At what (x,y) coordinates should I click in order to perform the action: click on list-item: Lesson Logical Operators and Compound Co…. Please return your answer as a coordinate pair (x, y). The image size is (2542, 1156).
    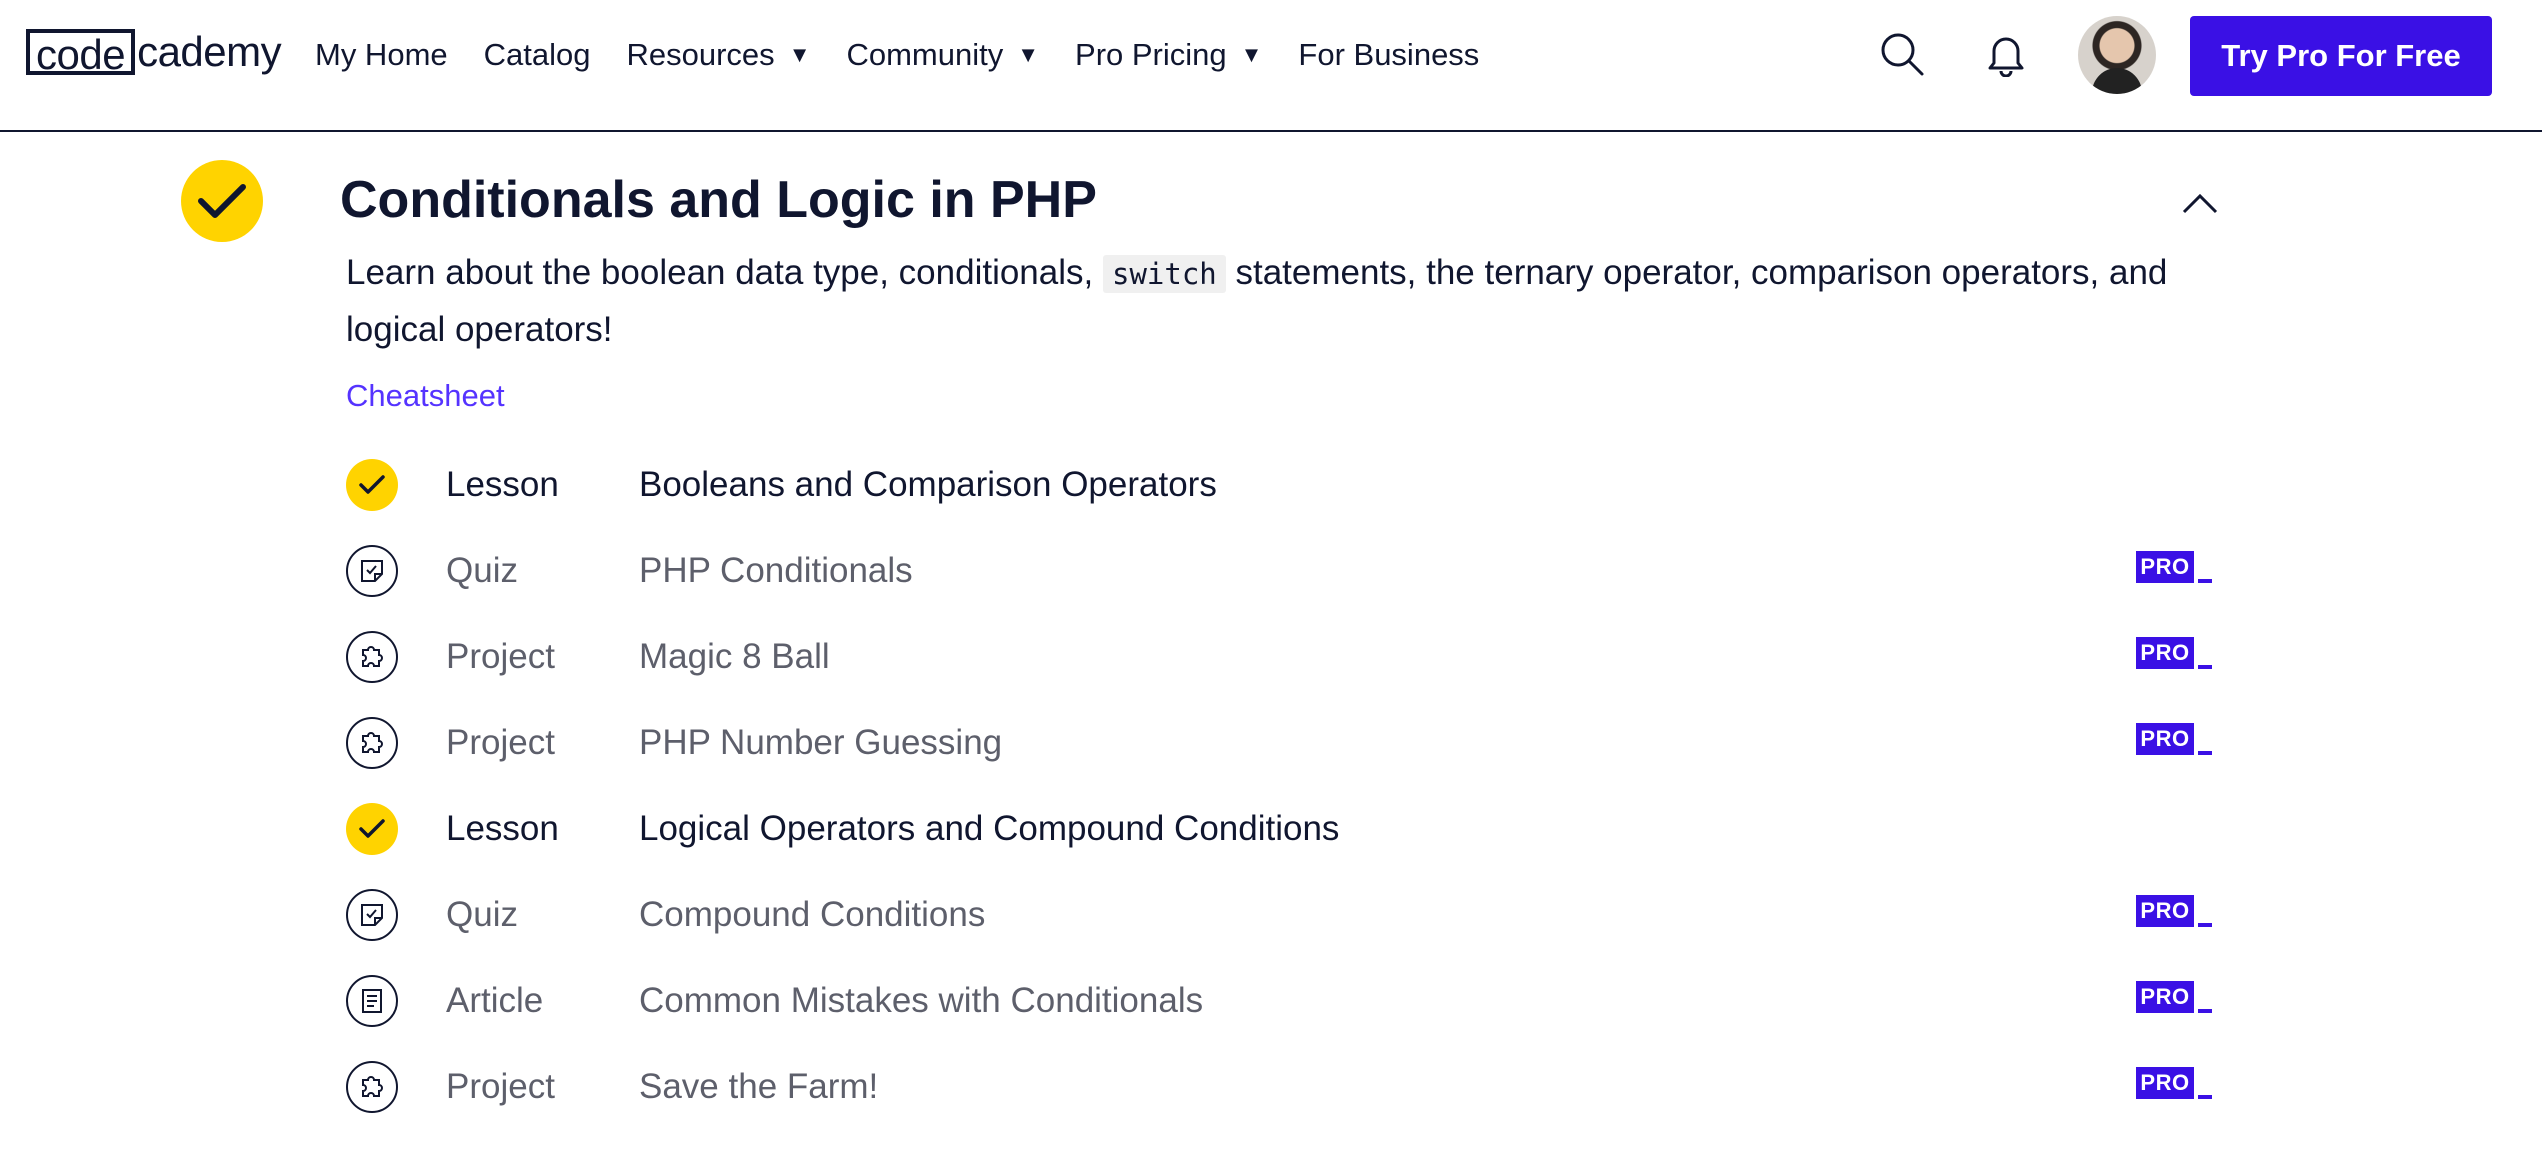
    Looking at the image, I should click on (1281, 829).